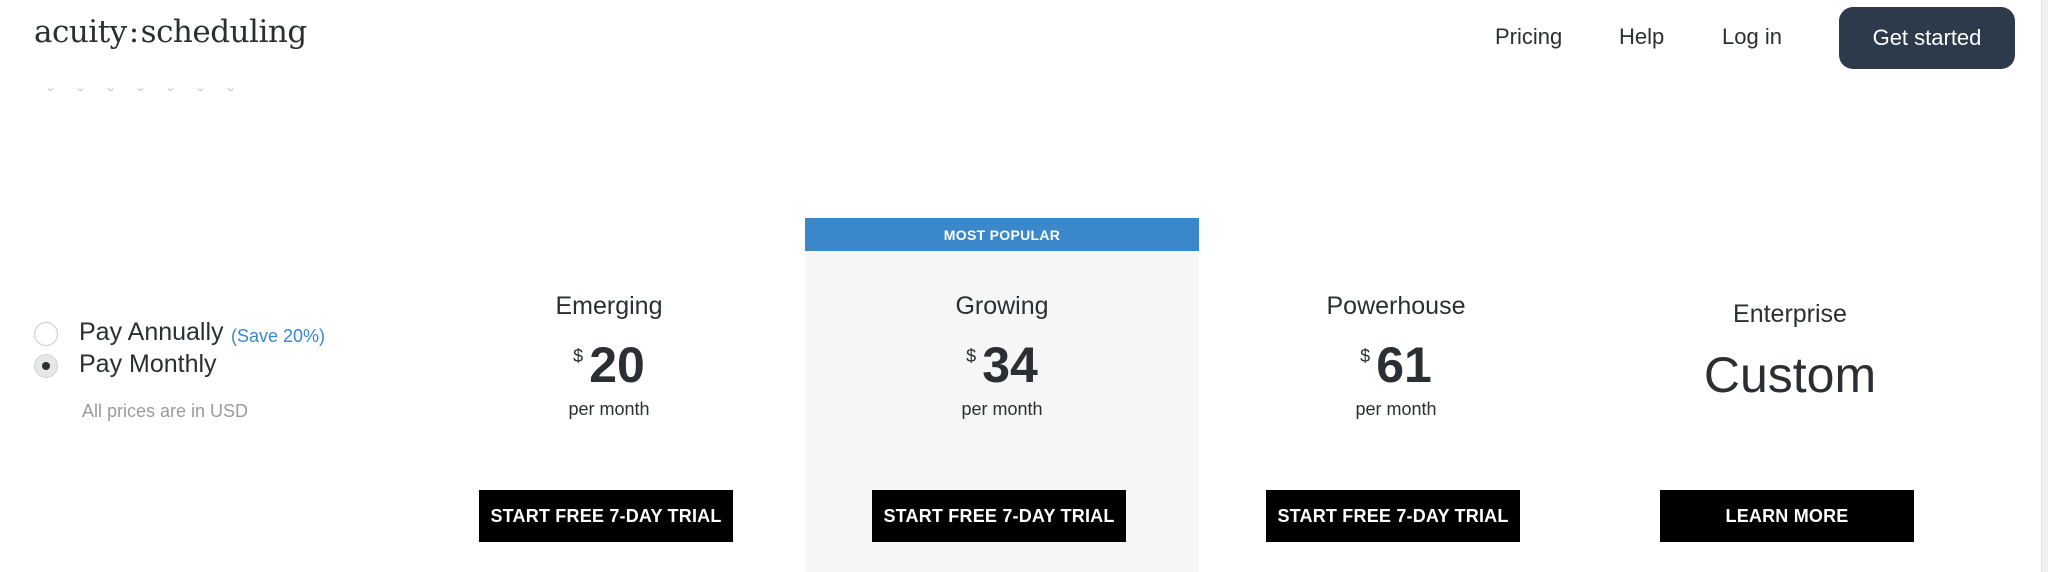 Image resolution: width=2048 pixels, height=572 pixels. Describe the element at coordinates (151, 332) in the screenshot. I see `pay-annually-label: Pay Annually` at that location.